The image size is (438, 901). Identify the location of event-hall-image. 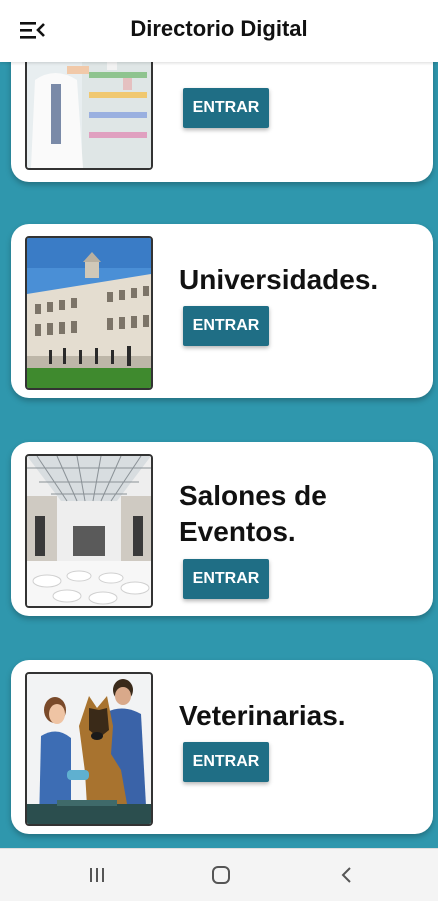
(89, 531).